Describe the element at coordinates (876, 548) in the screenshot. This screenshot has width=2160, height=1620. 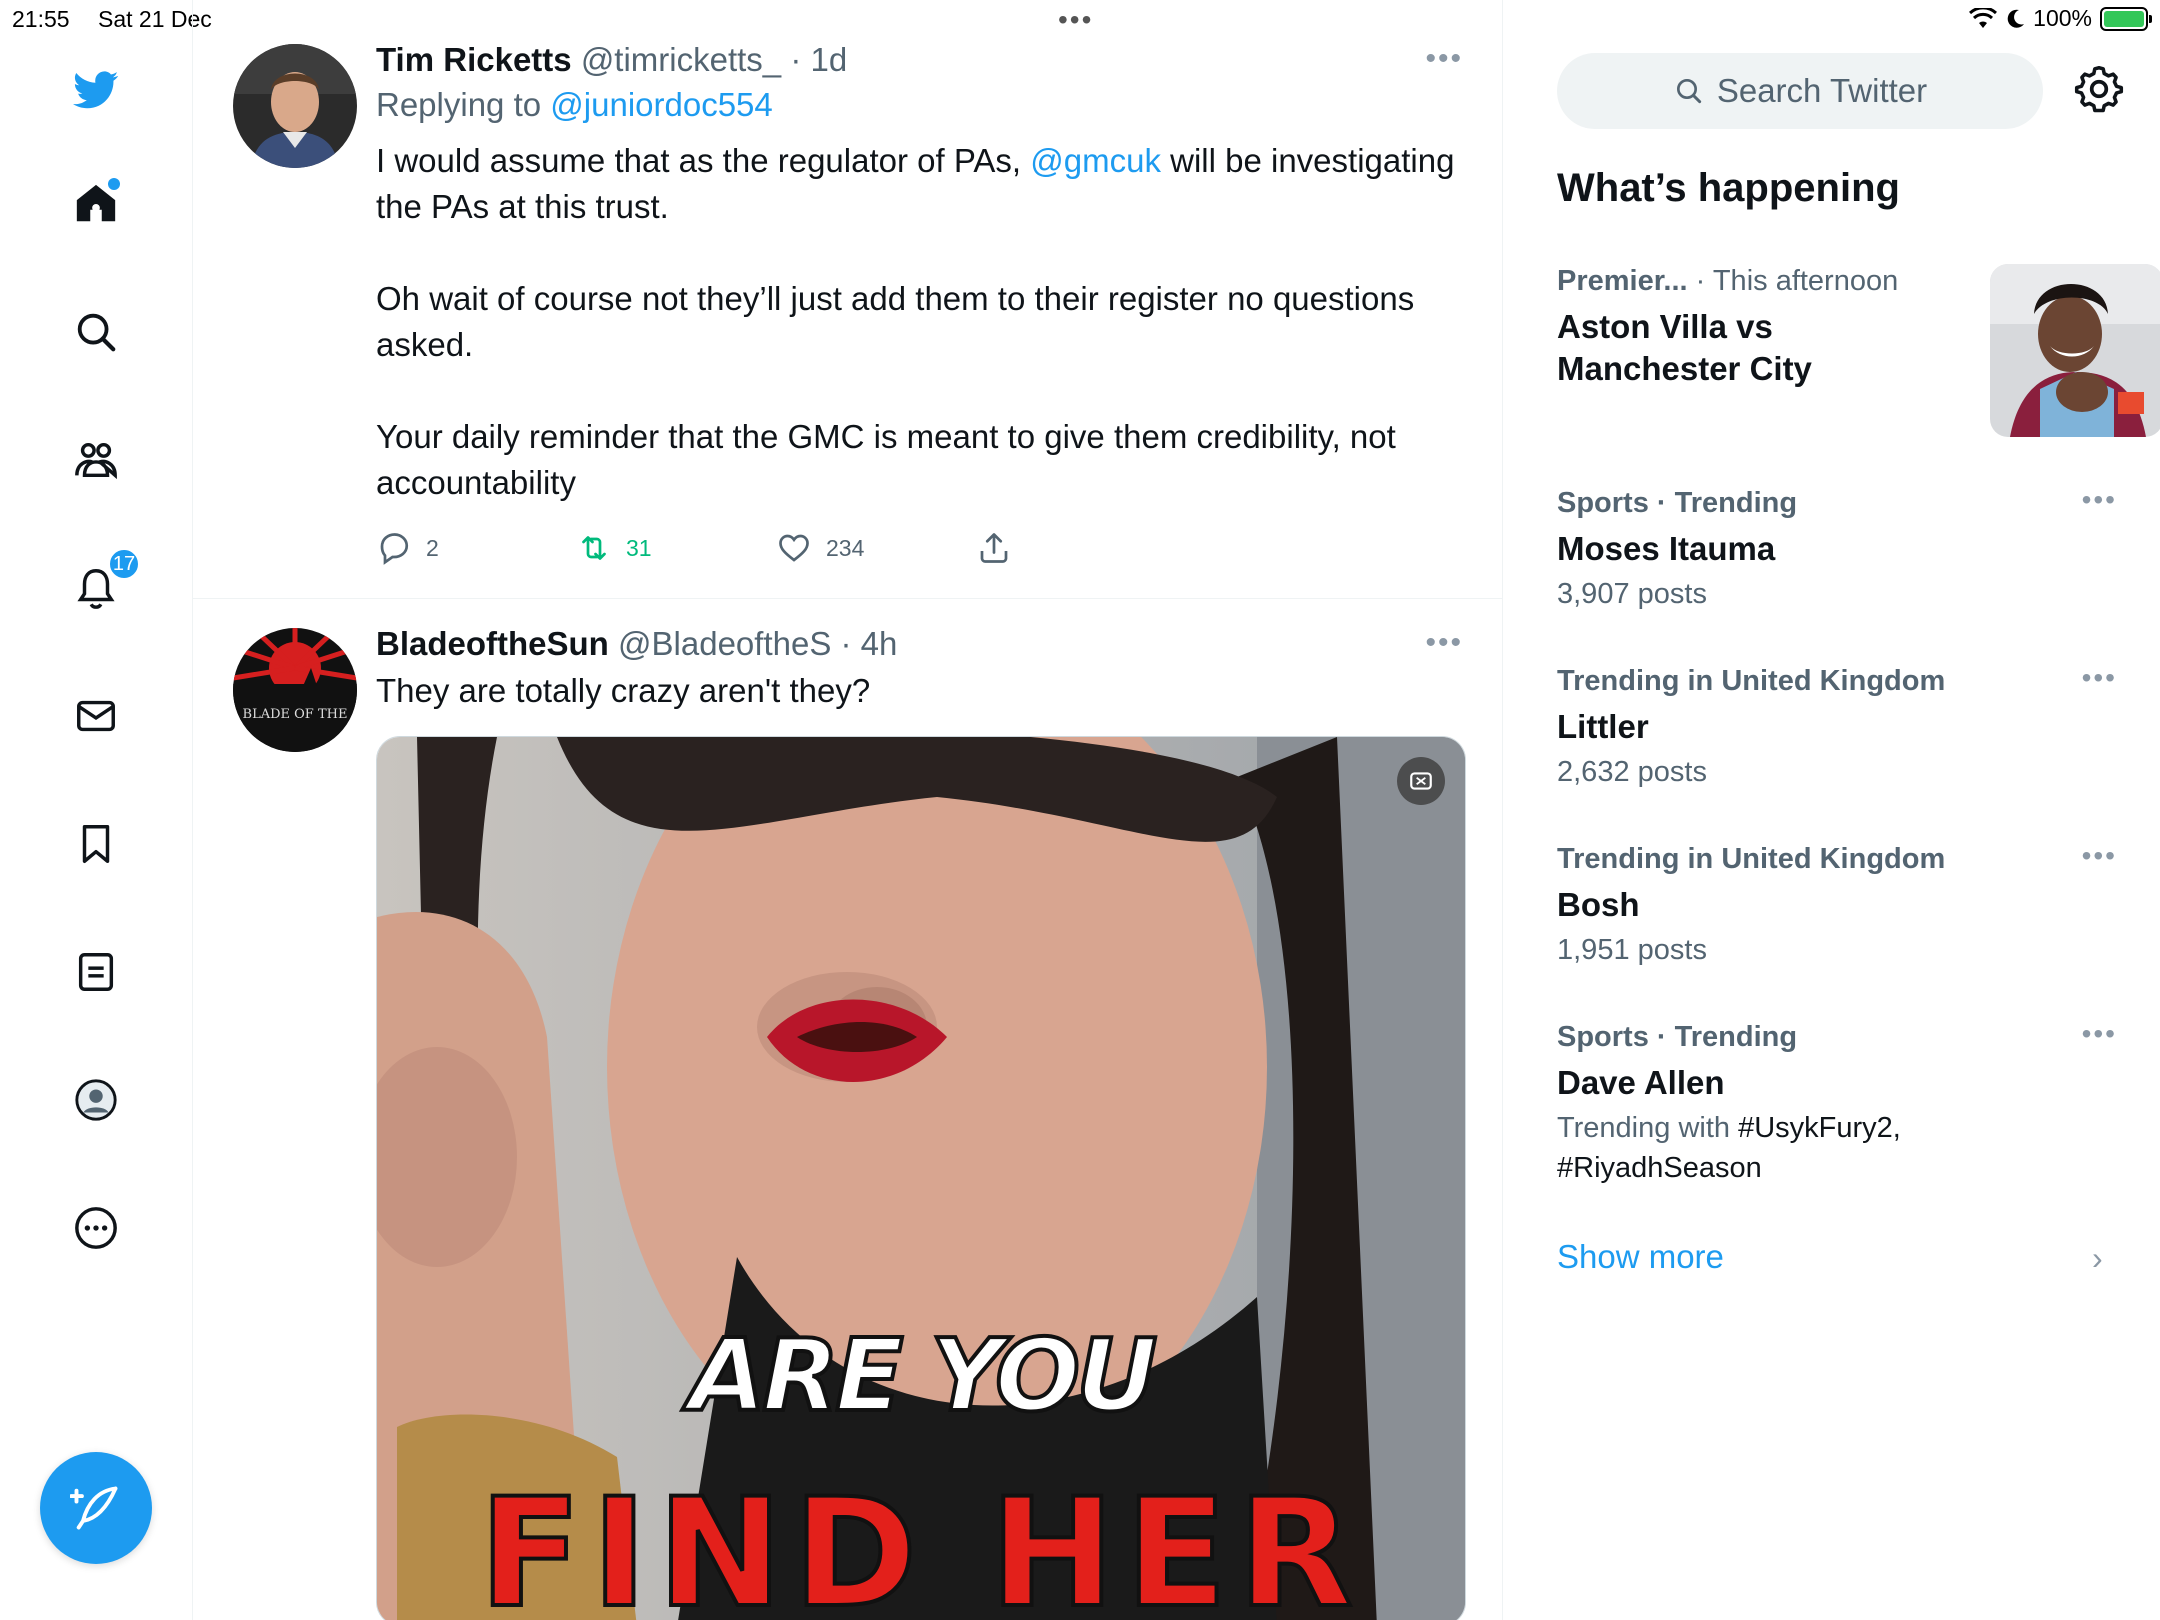
I see `like-button: 234` at that location.